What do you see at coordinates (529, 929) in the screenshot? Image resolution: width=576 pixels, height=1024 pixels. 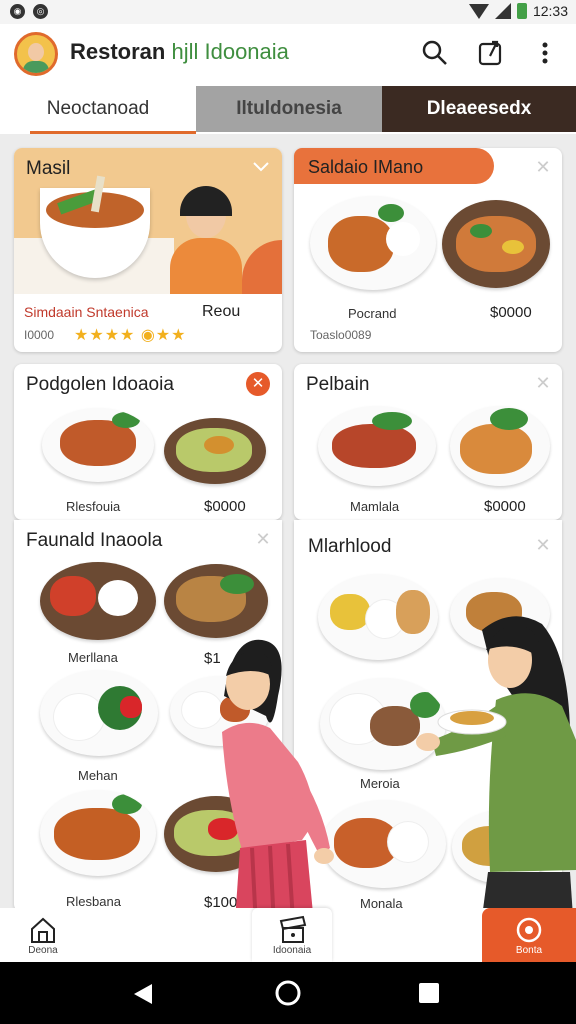 I see `target-icon` at bounding box center [529, 929].